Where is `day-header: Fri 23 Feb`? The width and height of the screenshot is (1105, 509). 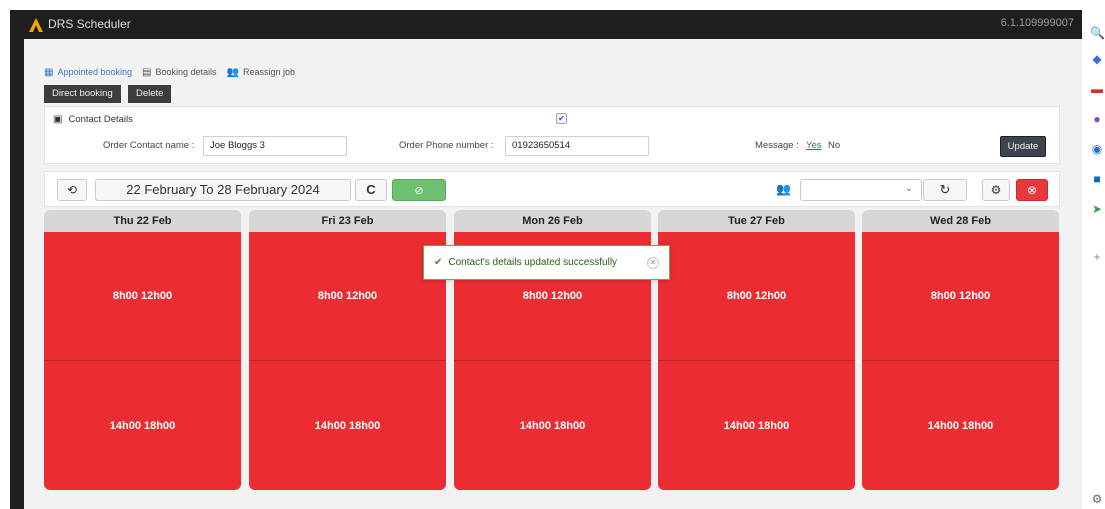 day-header: Fri 23 Feb is located at coordinates (347, 221).